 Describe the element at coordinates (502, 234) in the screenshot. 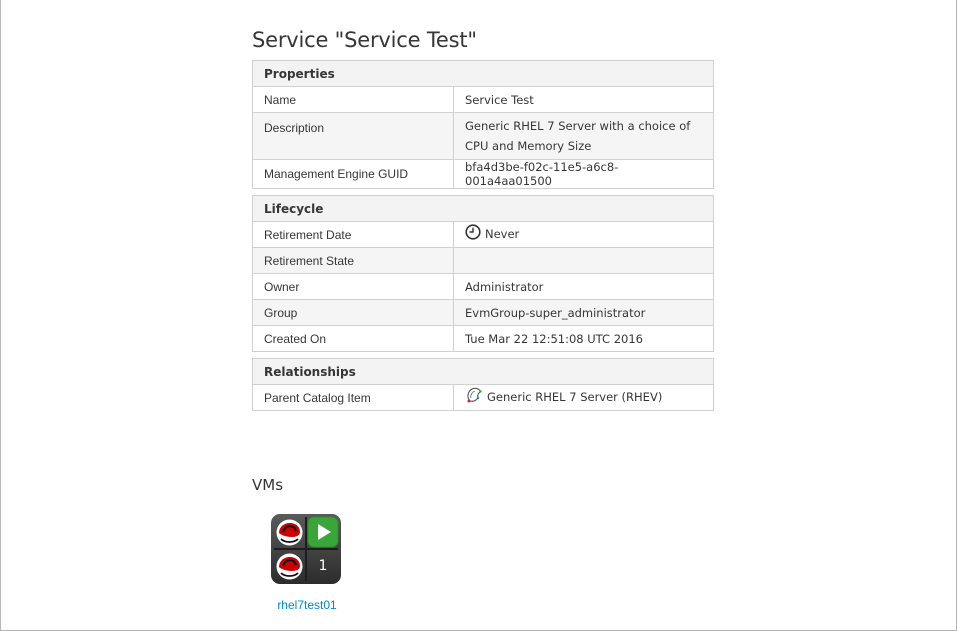

I see `retirement-date-value: Never` at that location.